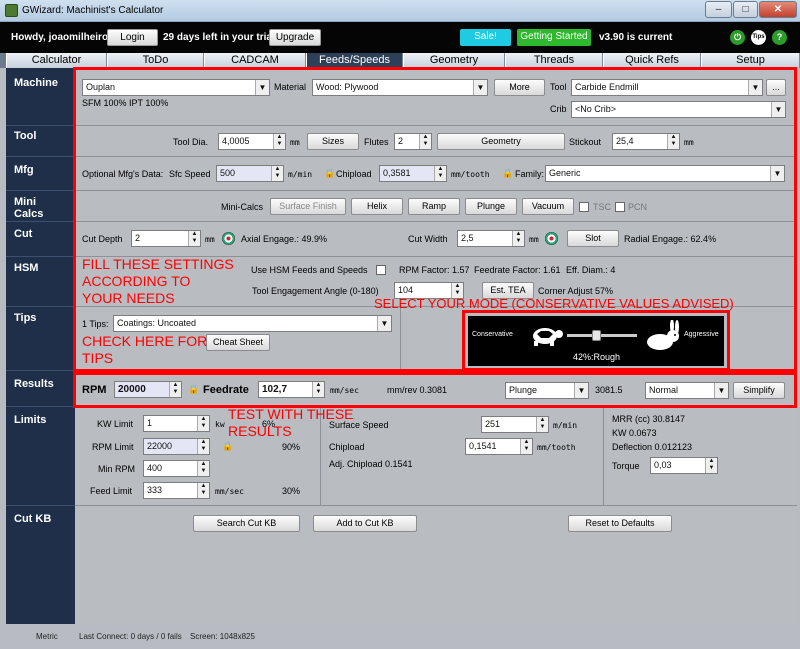  What do you see at coordinates (485, 37) in the screenshot?
I see `sale-button: Sale!` at bounding box center [485, 37].